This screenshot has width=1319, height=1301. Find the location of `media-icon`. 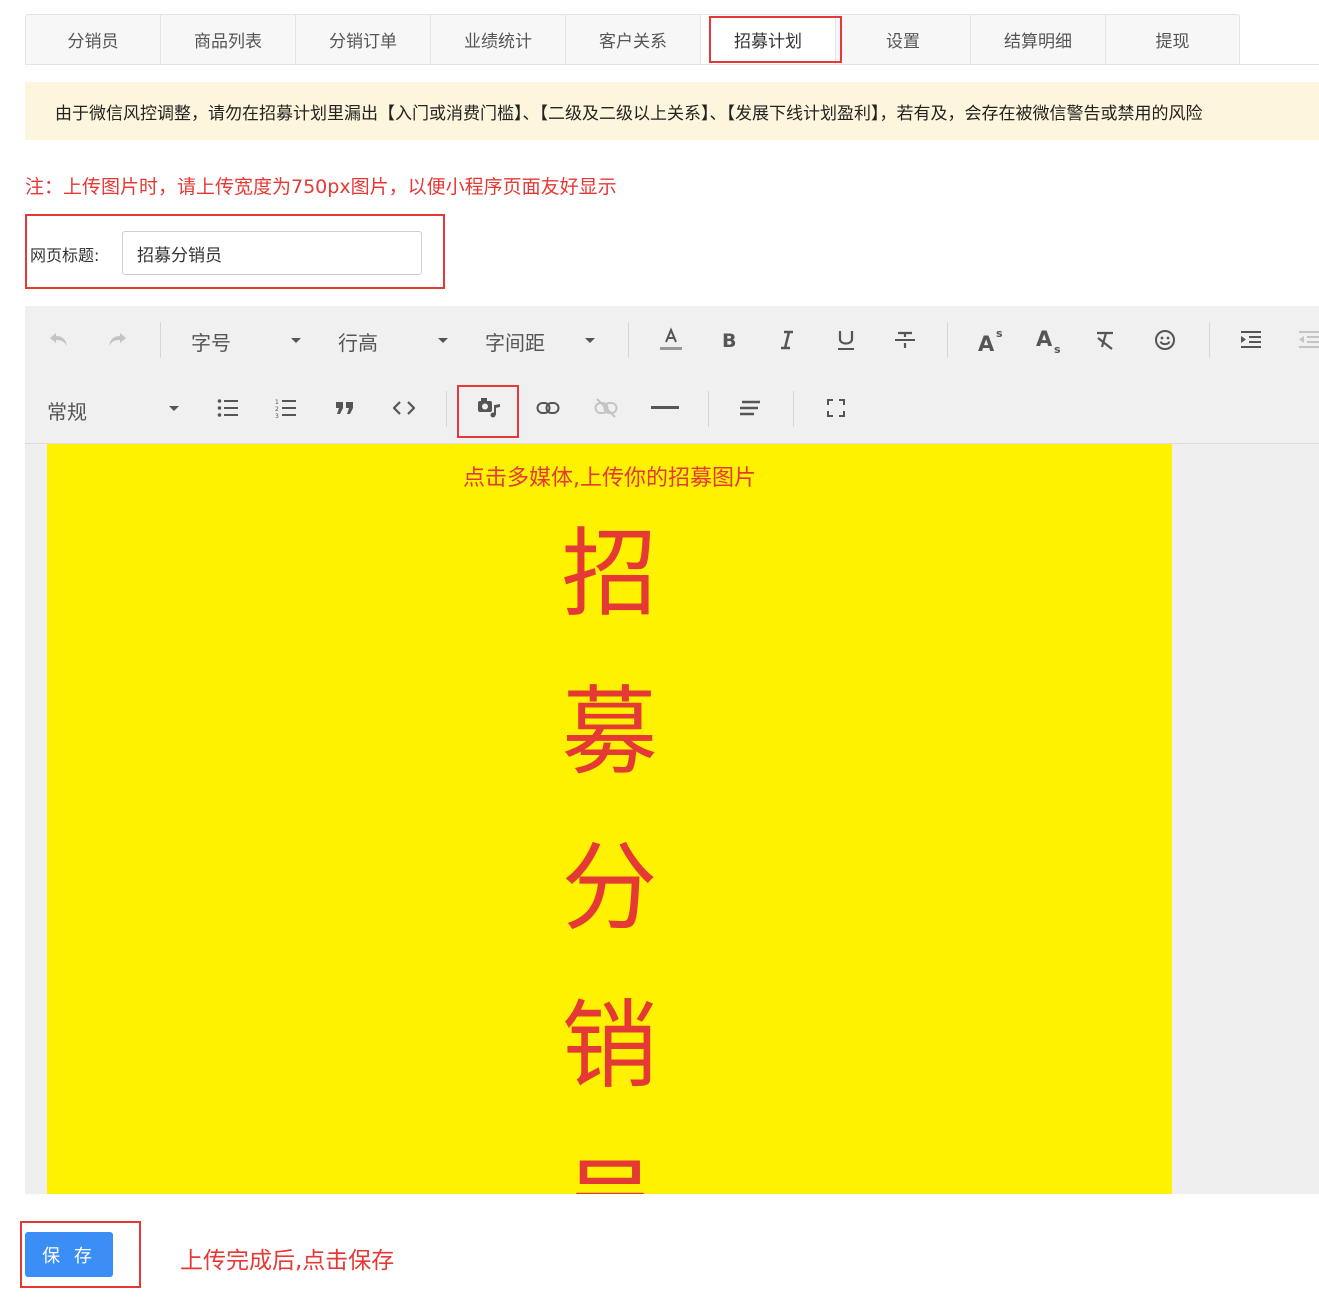

media-icon is located at coordinates (489, 408).